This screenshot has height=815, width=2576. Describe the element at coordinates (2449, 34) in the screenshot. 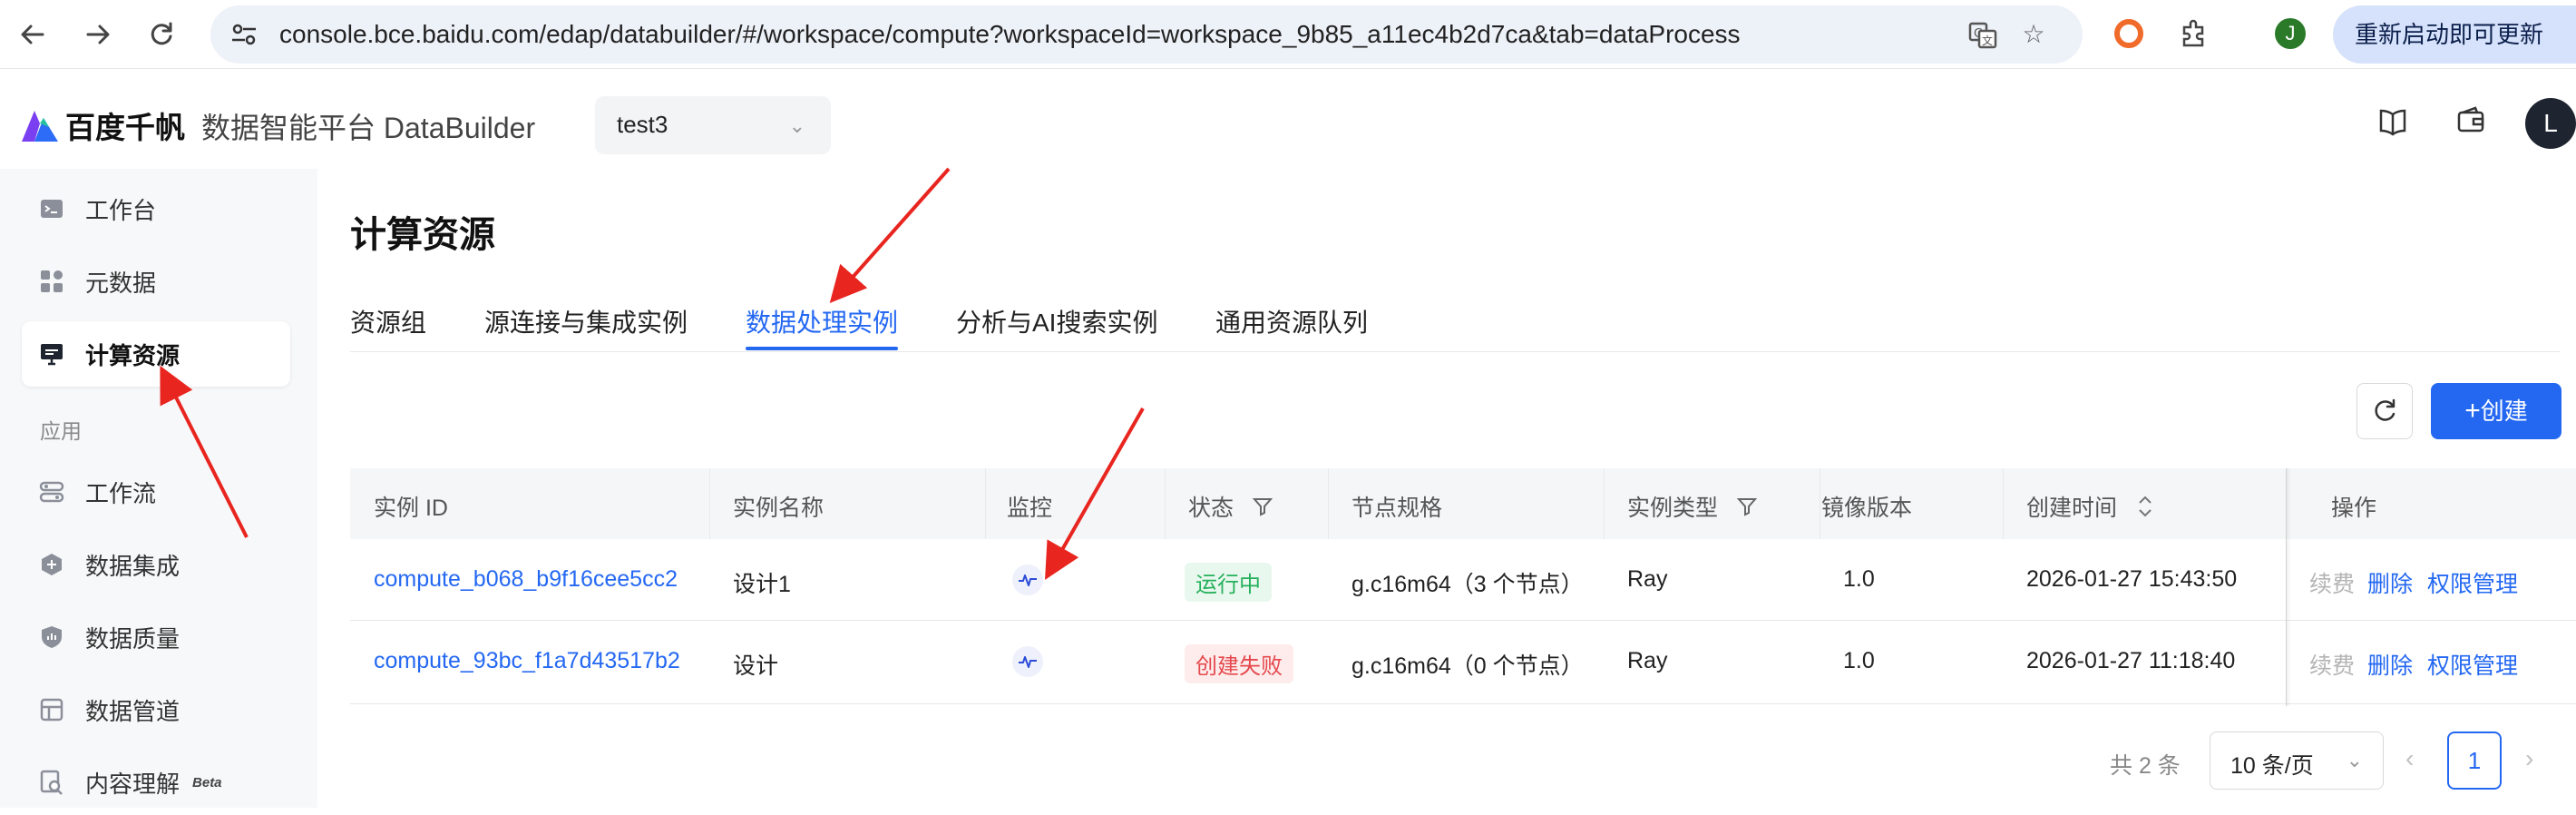

I see `relaunch-label: 重新启动即可更新` at that location.